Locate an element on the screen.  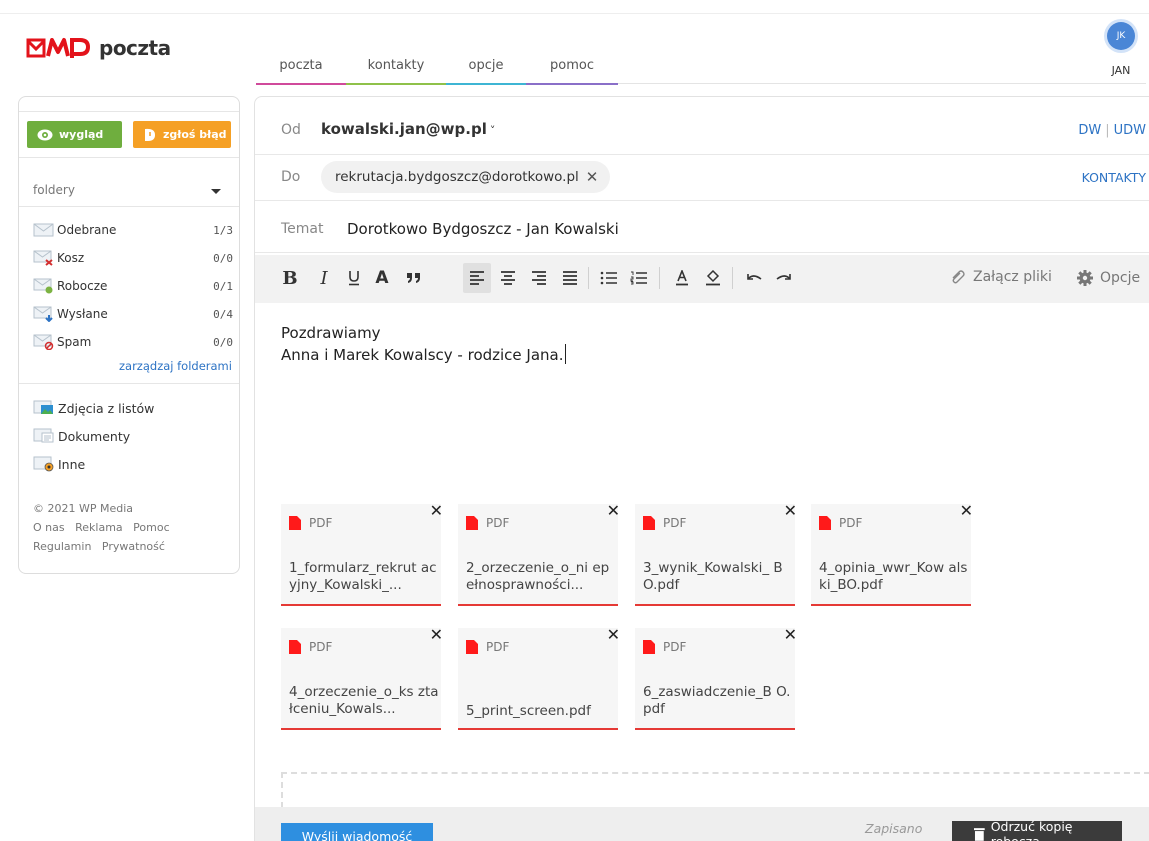
remove-recipient-icon: ✕ is located at coordinates (592, 177).